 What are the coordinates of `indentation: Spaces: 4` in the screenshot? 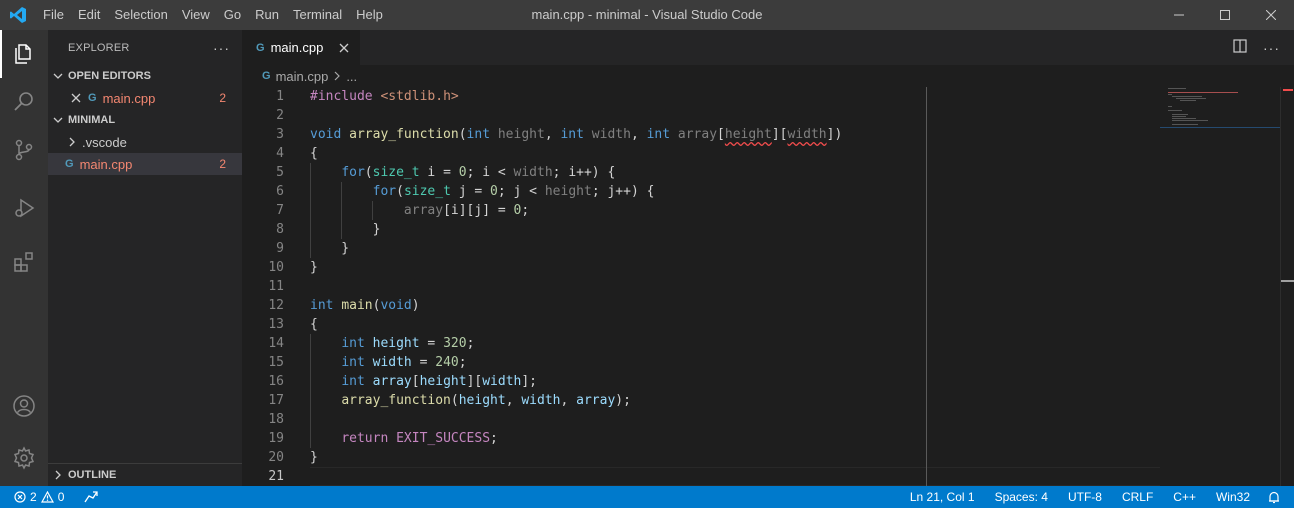 It's located at (1019, 497).